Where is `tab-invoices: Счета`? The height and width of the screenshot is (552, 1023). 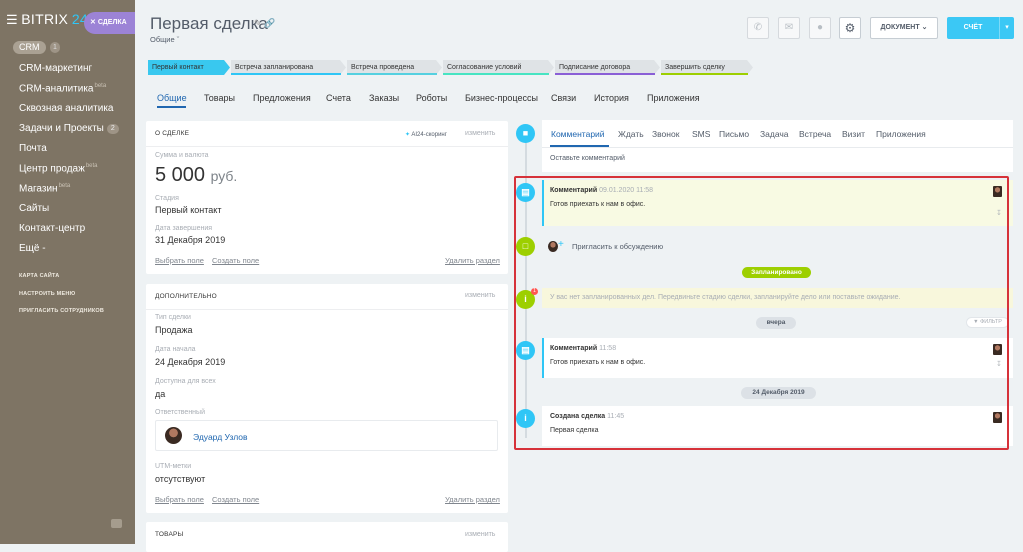
tab-invoices: Счета is located at coordinates (338, 98).